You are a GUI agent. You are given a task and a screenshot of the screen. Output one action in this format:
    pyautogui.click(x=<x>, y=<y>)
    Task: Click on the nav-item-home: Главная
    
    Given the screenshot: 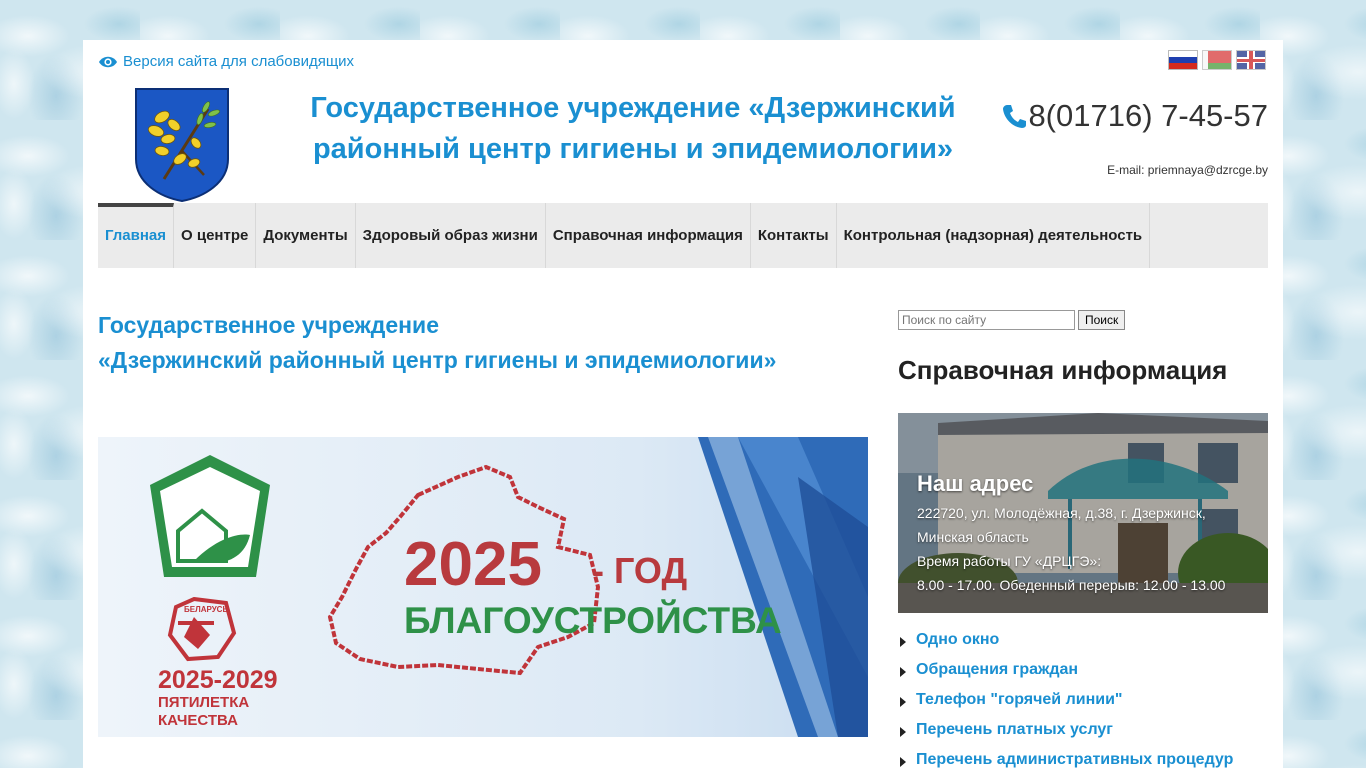 What is the action you would take?
    pyautogui.click(x=136, y=235)
    